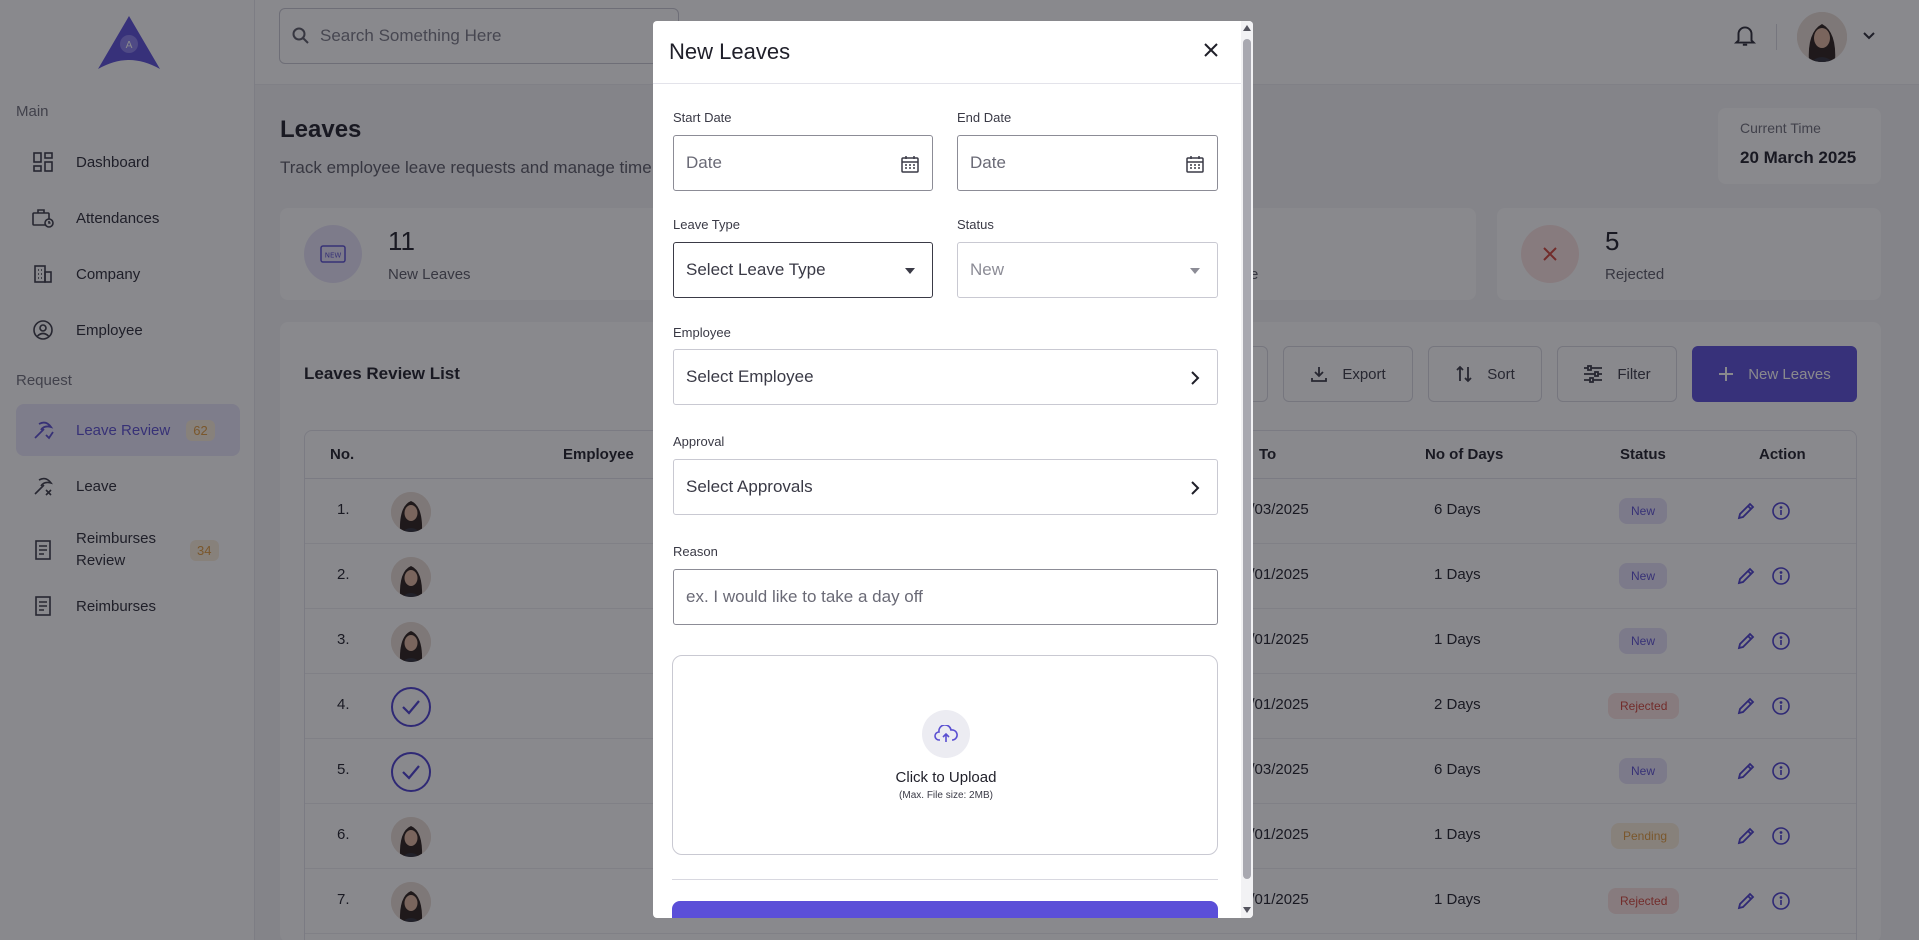  Describe the element at coordinates (984, 117) in the screenshot. I see `end-date-label: End Date` at that location.